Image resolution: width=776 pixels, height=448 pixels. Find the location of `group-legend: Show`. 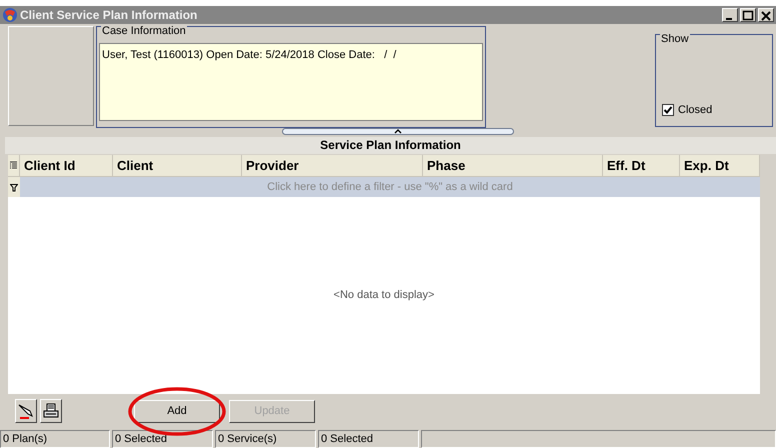

group-legend: Show is located at coordinates (675, 39).